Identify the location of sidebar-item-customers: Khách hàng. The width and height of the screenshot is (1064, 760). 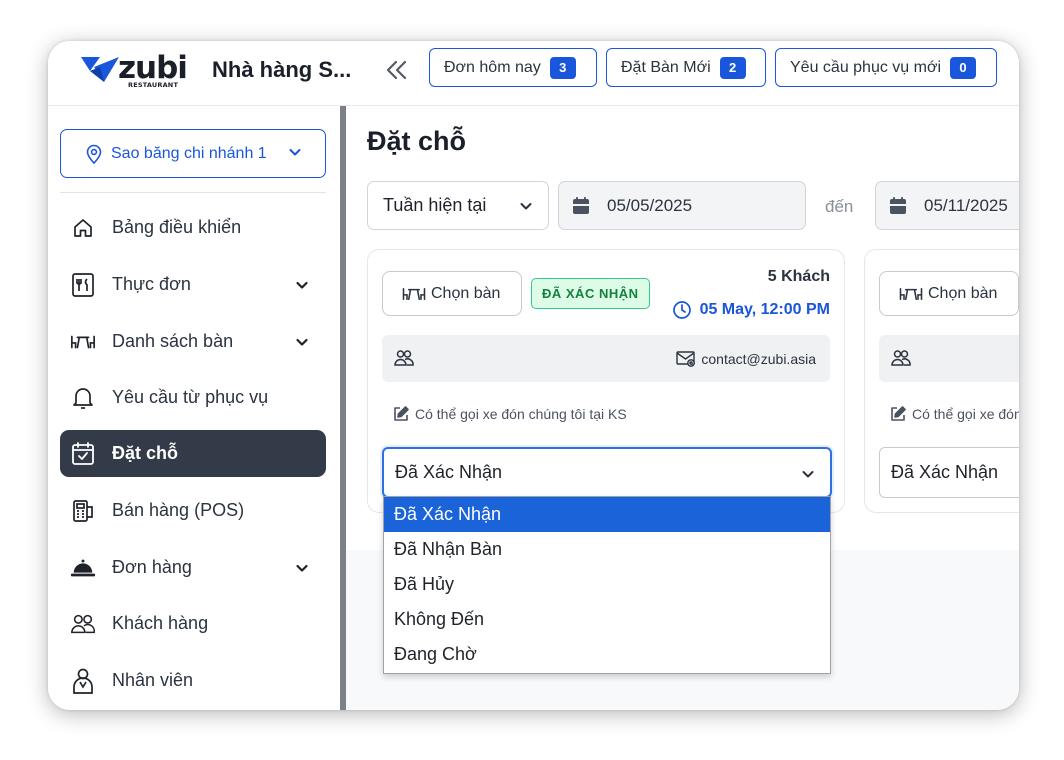
(193, 623).